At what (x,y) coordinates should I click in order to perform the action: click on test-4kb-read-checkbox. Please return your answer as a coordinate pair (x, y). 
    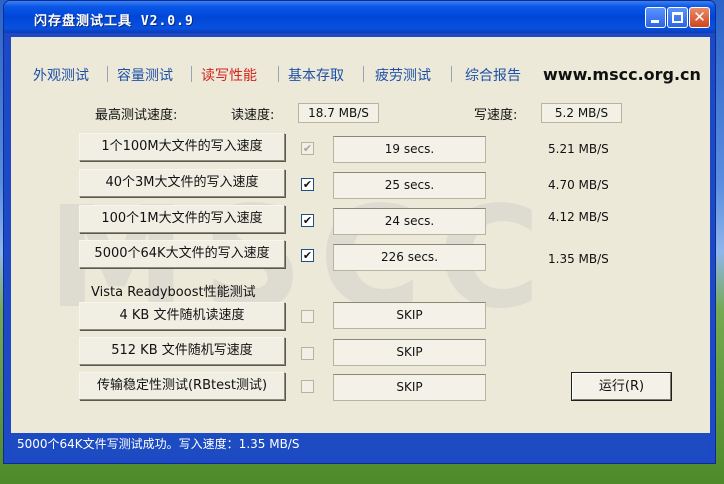
    Looking at the image, I should click on (307, 316).